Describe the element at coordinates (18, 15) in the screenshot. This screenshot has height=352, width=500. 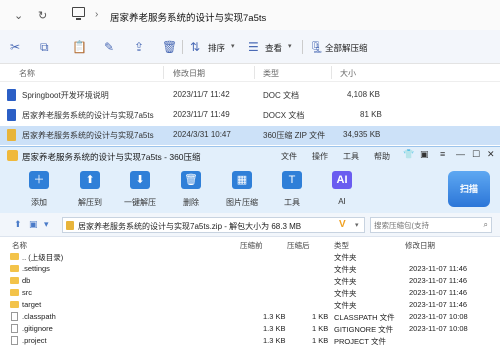
I see `arrow-down-icon: ⌄` at that location.